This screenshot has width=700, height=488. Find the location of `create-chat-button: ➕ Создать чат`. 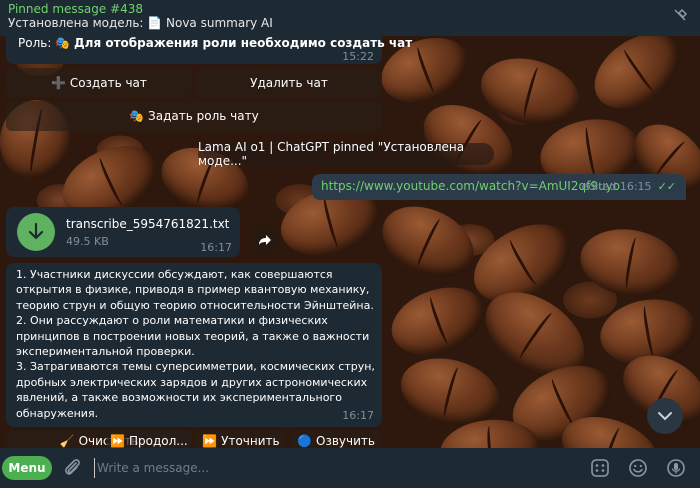

create-chat-button: ➕ Создать чат is located at coordinates (99, 83).